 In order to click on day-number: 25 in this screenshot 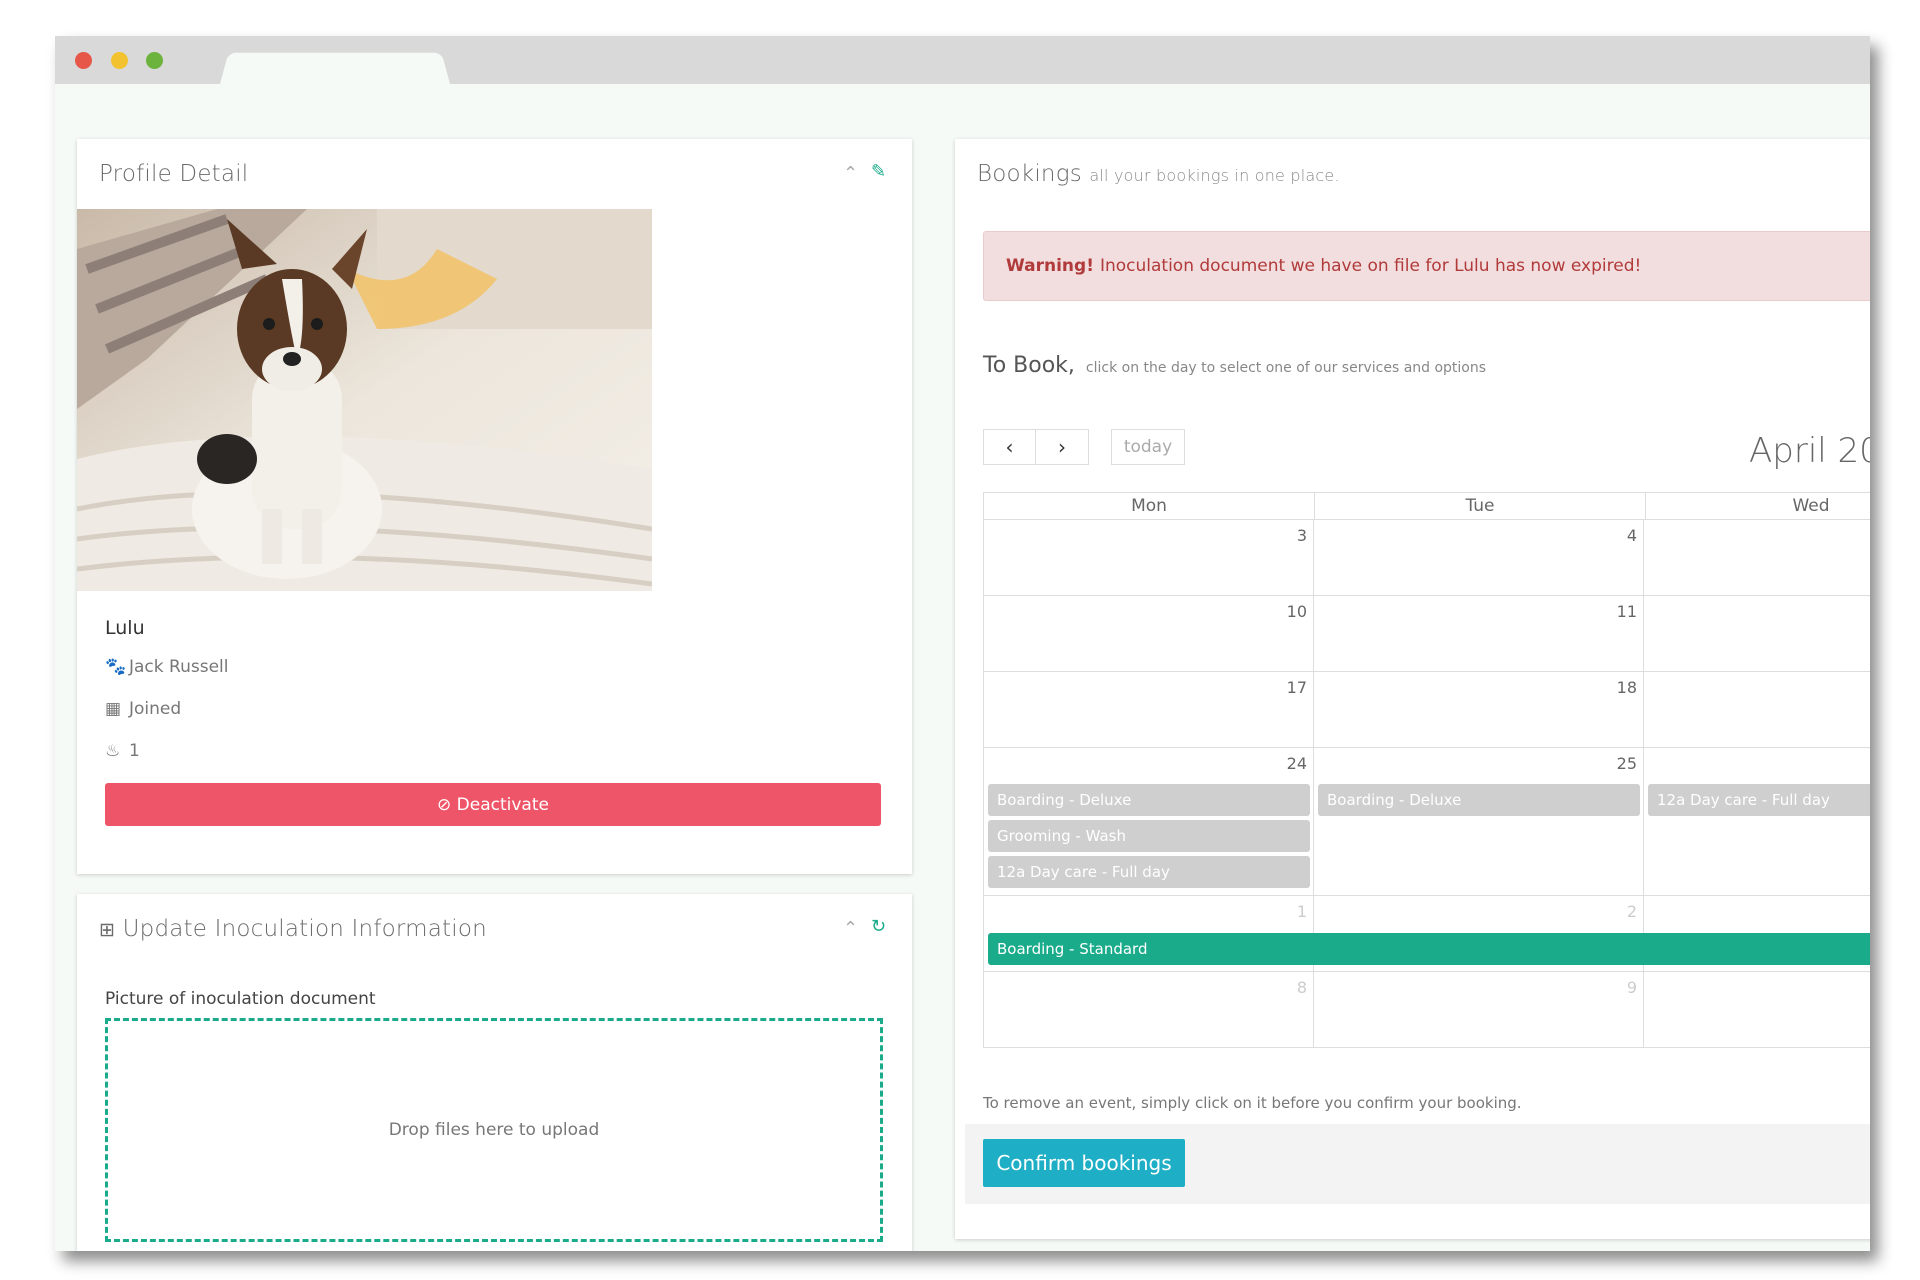, I will do `click(1626, 763)`.